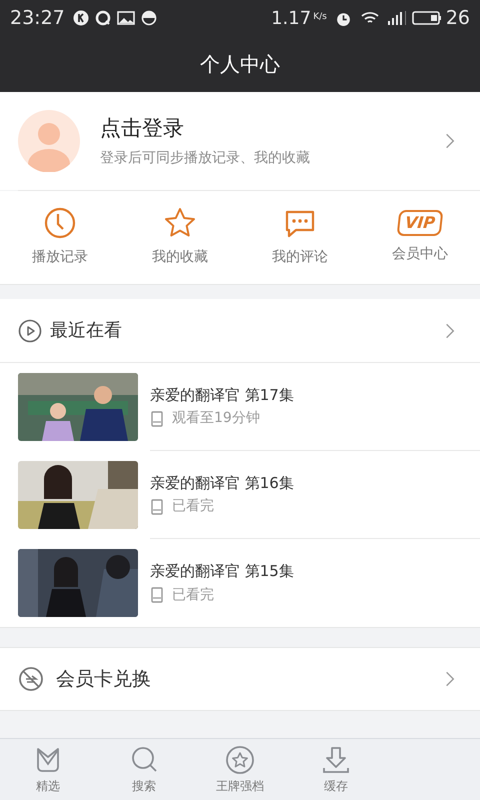 This screenshot has height=800, width=480. What do you see at coordinates (148, 18) in the screenshot?
I see `half-circle-icon` at bounding box center [148, 18].